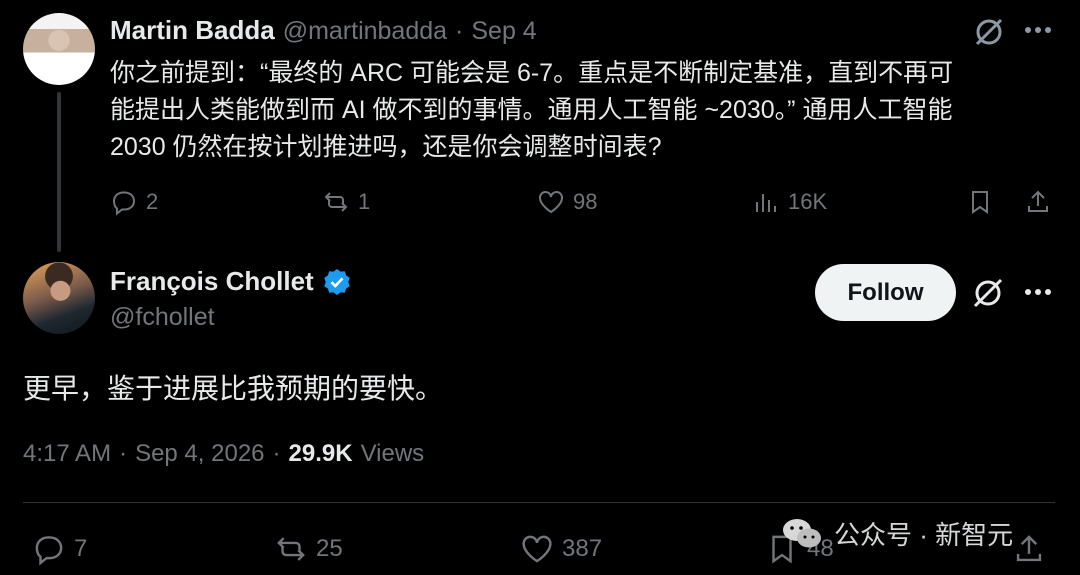  What do you see at coordinates (539, 502) in the screenshot?
I see `divider` at bounding box center [539, 502].